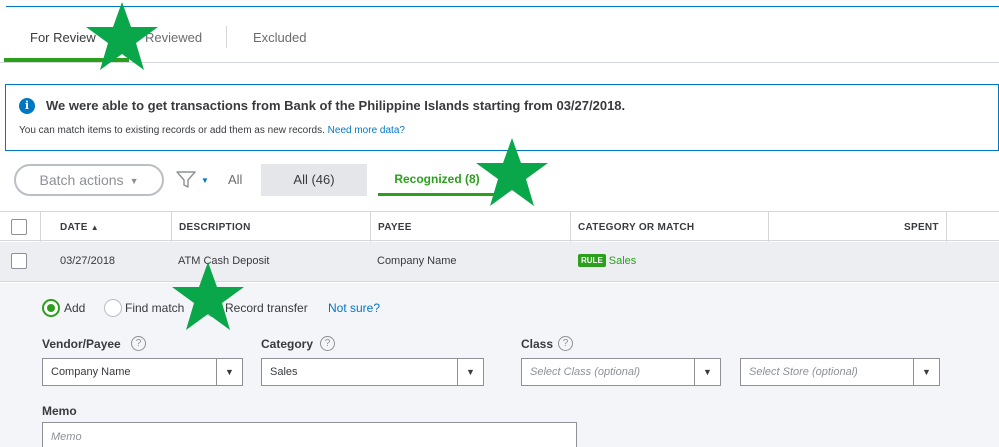  What do you see at coordinates (366, 130) in the screenshot?
I see `need-more-data-link: Need more data?` at bounding box center [366, 130].